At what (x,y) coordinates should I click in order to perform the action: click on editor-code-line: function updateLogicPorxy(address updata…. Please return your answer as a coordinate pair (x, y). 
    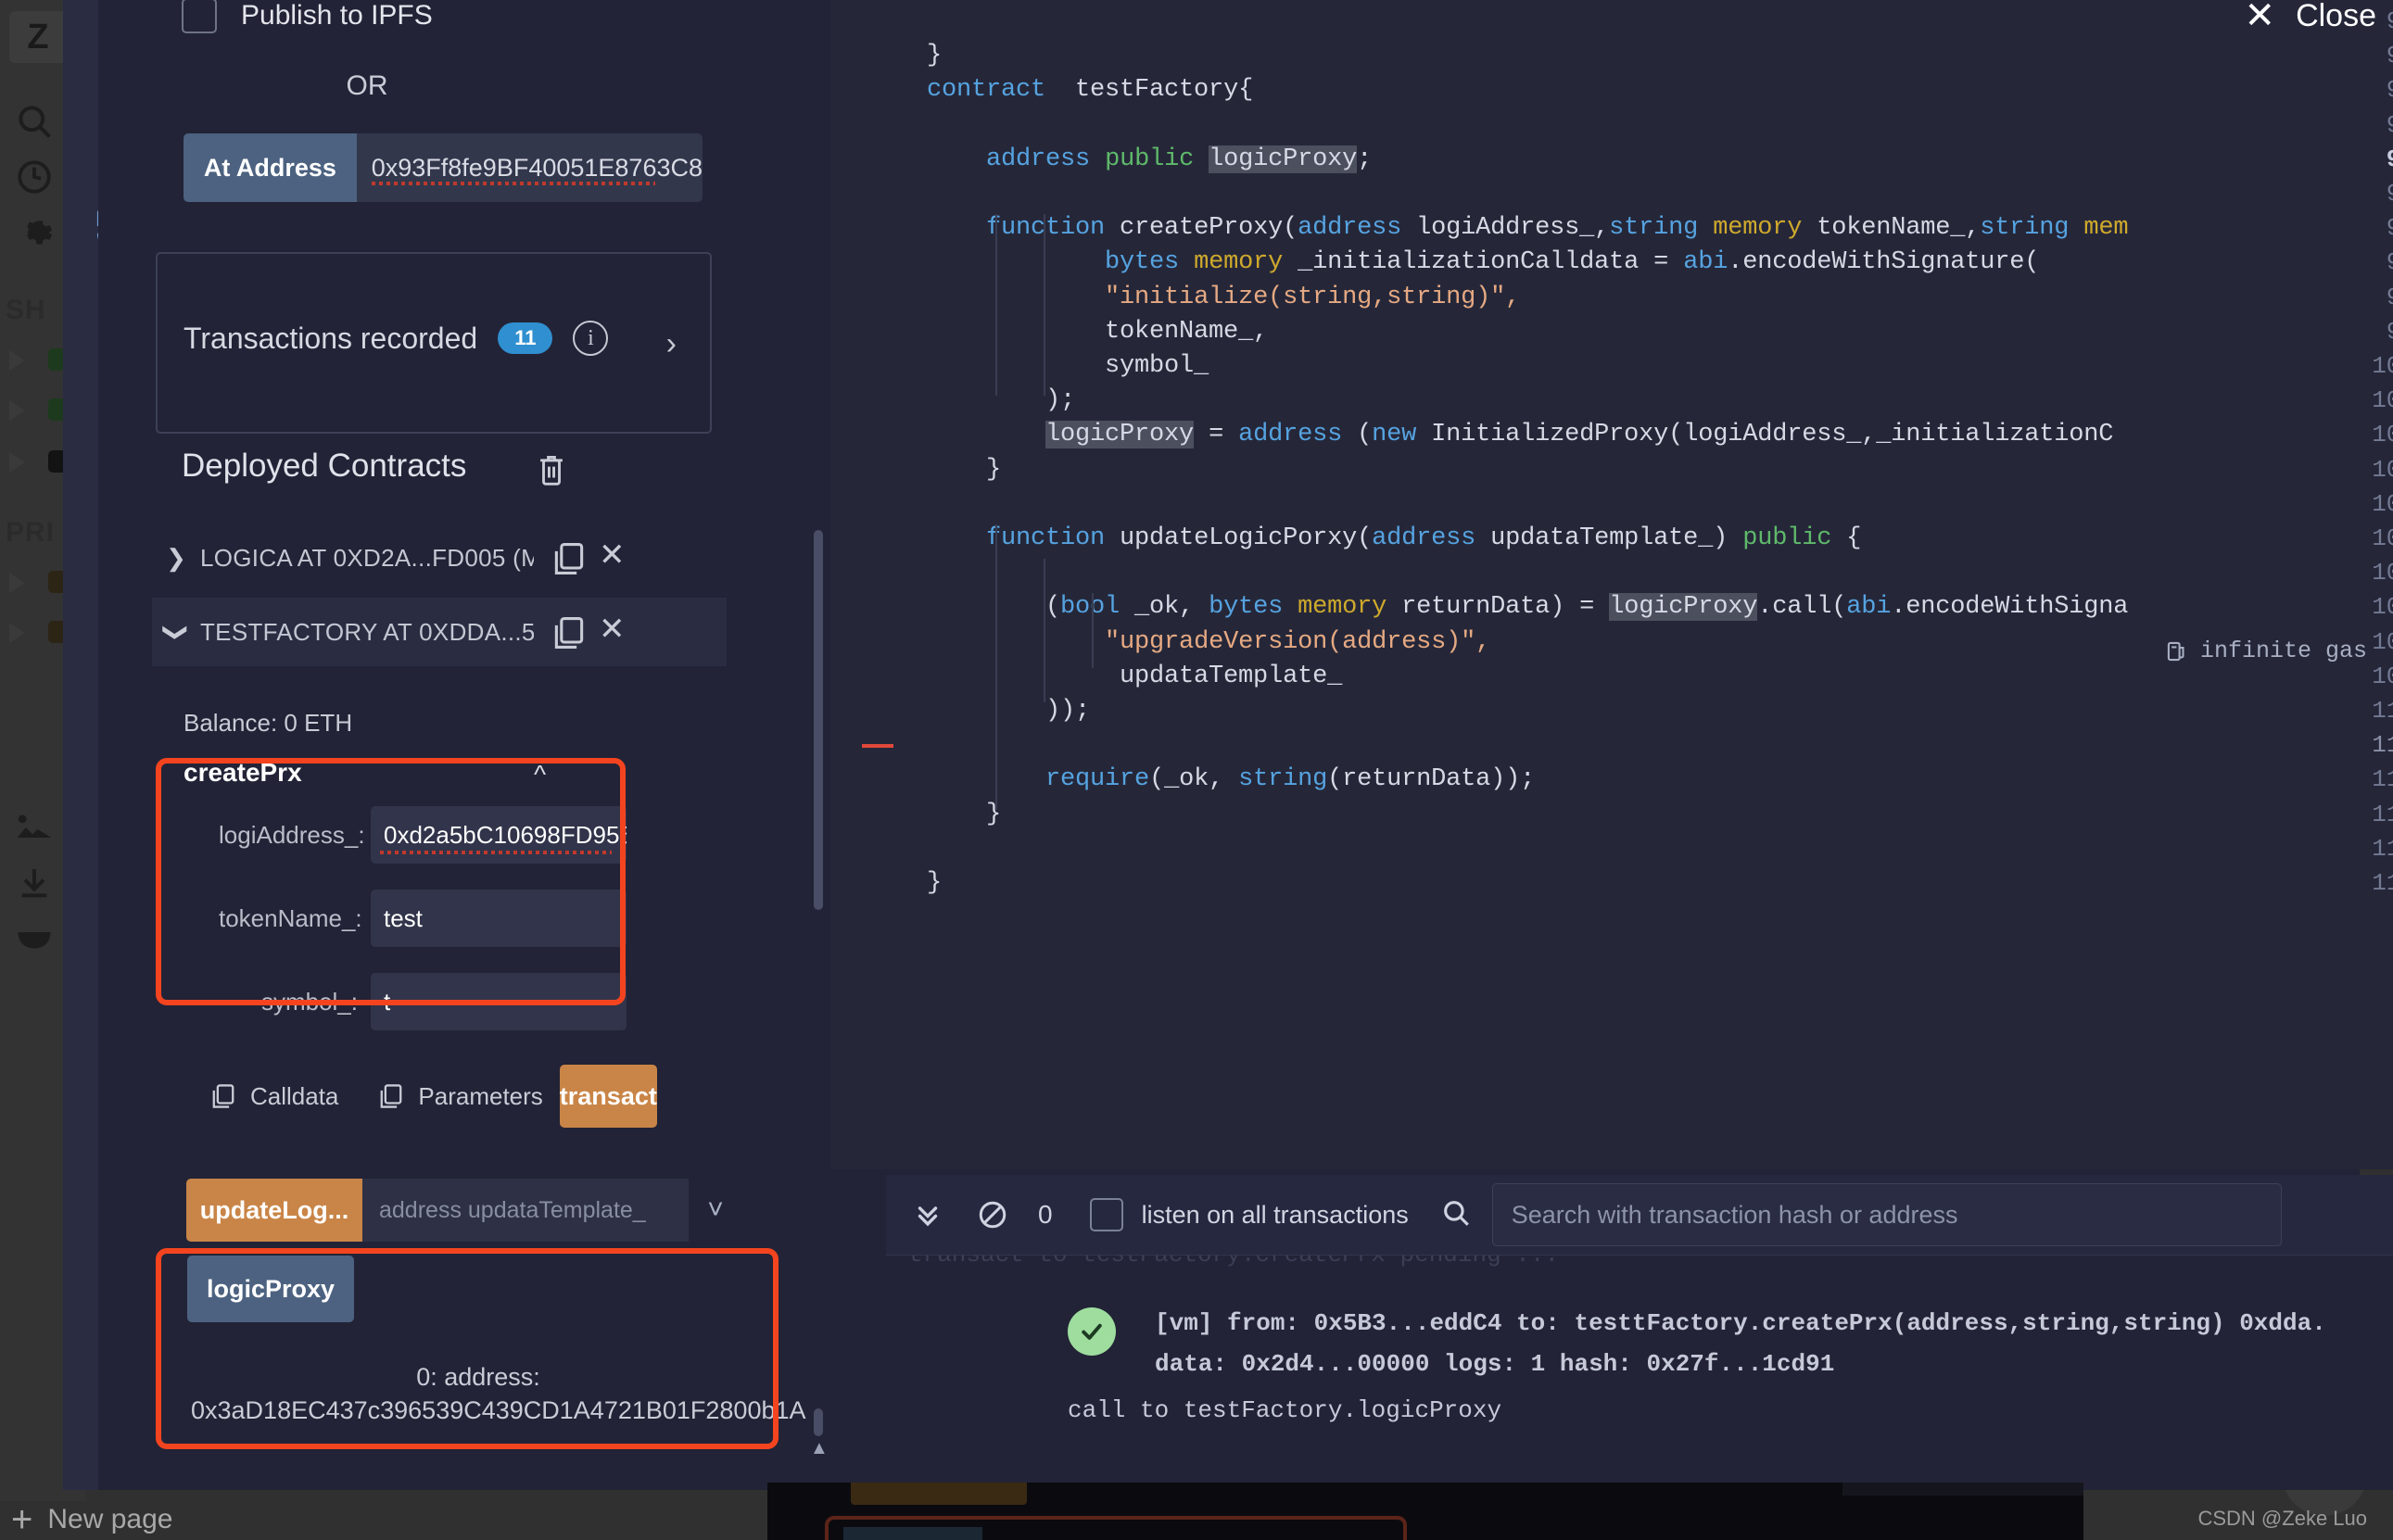
    Looking at the image, I should click on (1394, 538).